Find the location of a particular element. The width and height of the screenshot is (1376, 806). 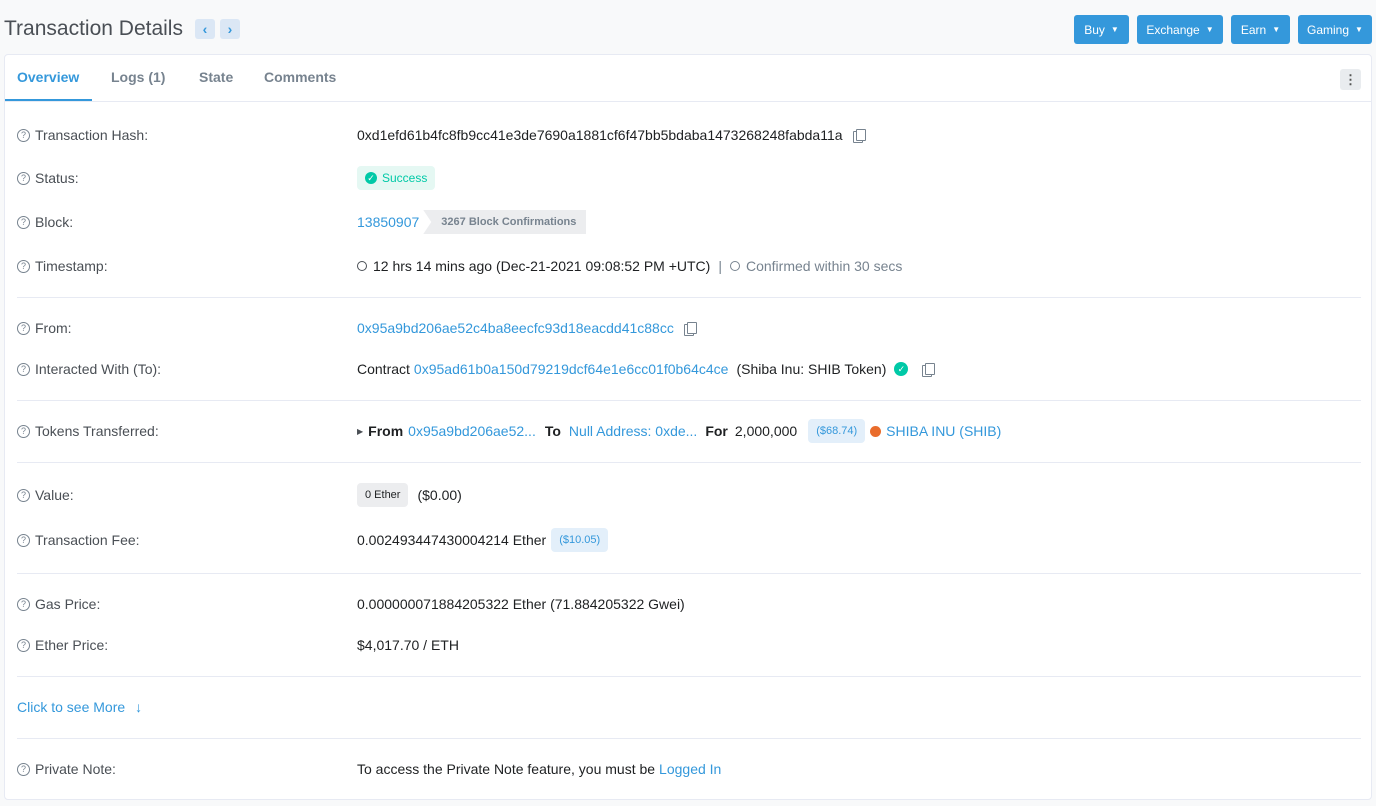

tab-state: State is located at coordinates (216, 77).